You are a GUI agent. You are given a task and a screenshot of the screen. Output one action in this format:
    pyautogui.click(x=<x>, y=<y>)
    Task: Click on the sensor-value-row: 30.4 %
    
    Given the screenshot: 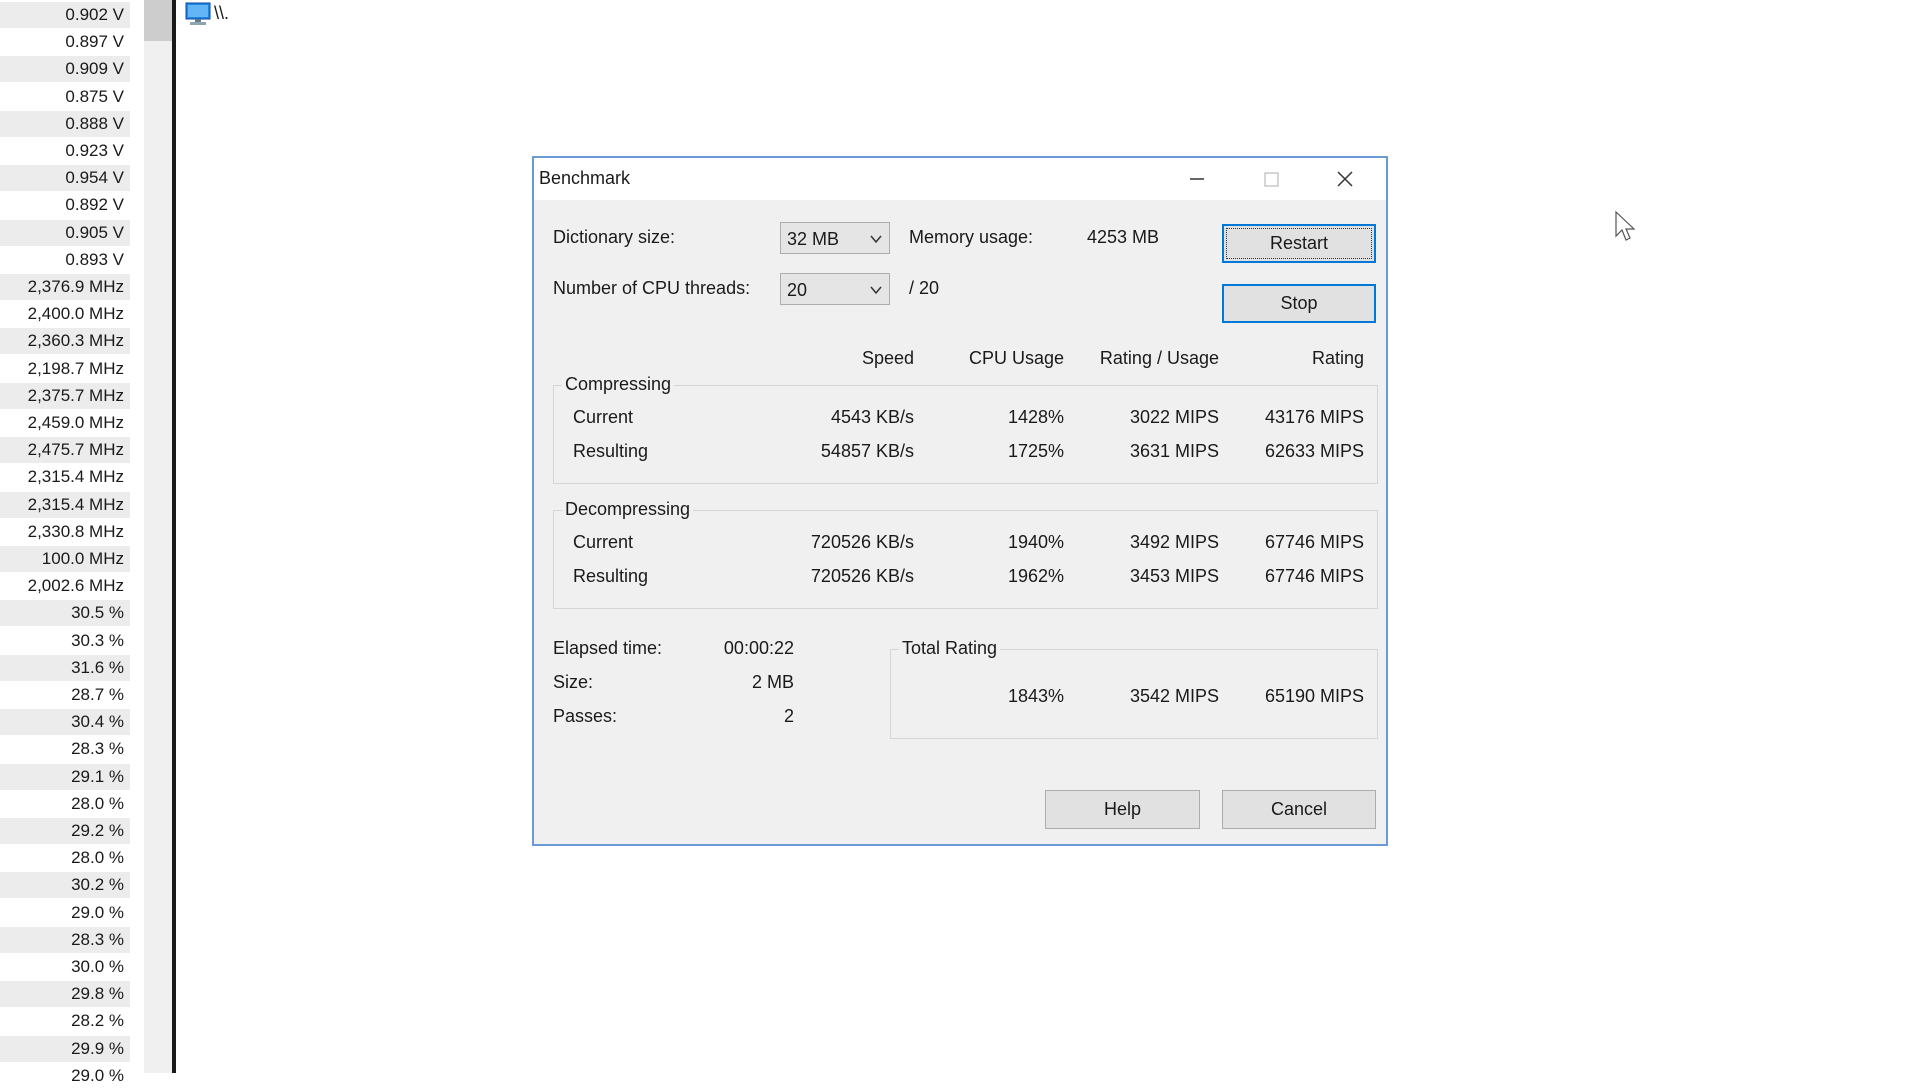 What is the action you would take?
    pyautogui.click(x=65, y=722)
    